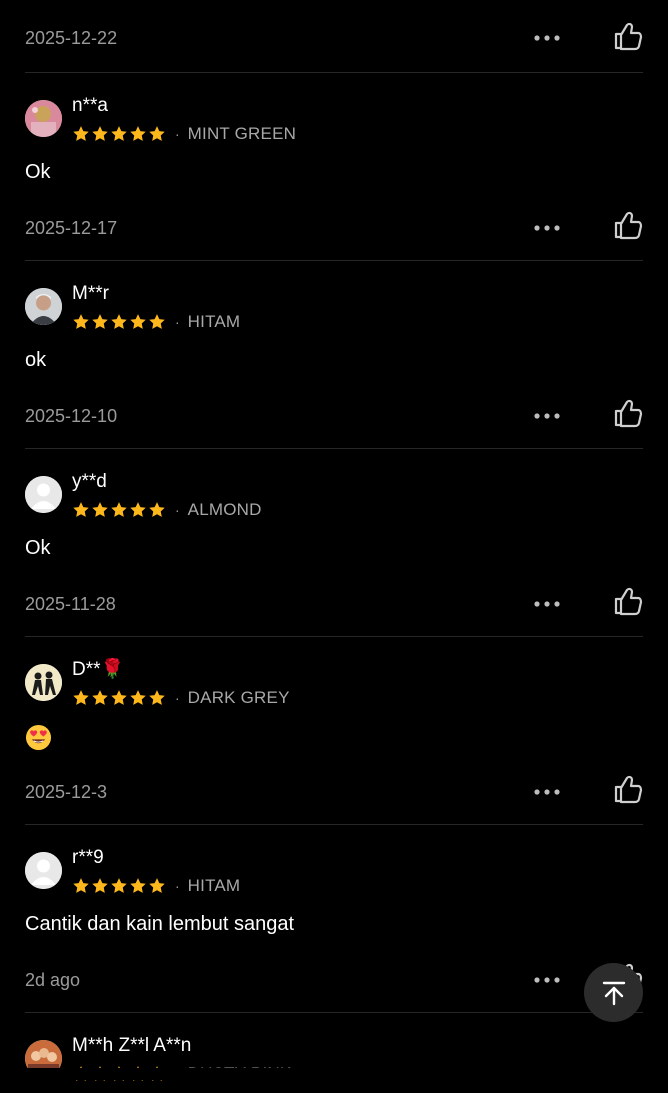 The width and height of the screenshot is (668, 1093). What do you see at coordinates (160, 924) in the screenshot?
I see `review-text: Cantik dan kain lembut sangat` at bounding box center [160, 924].